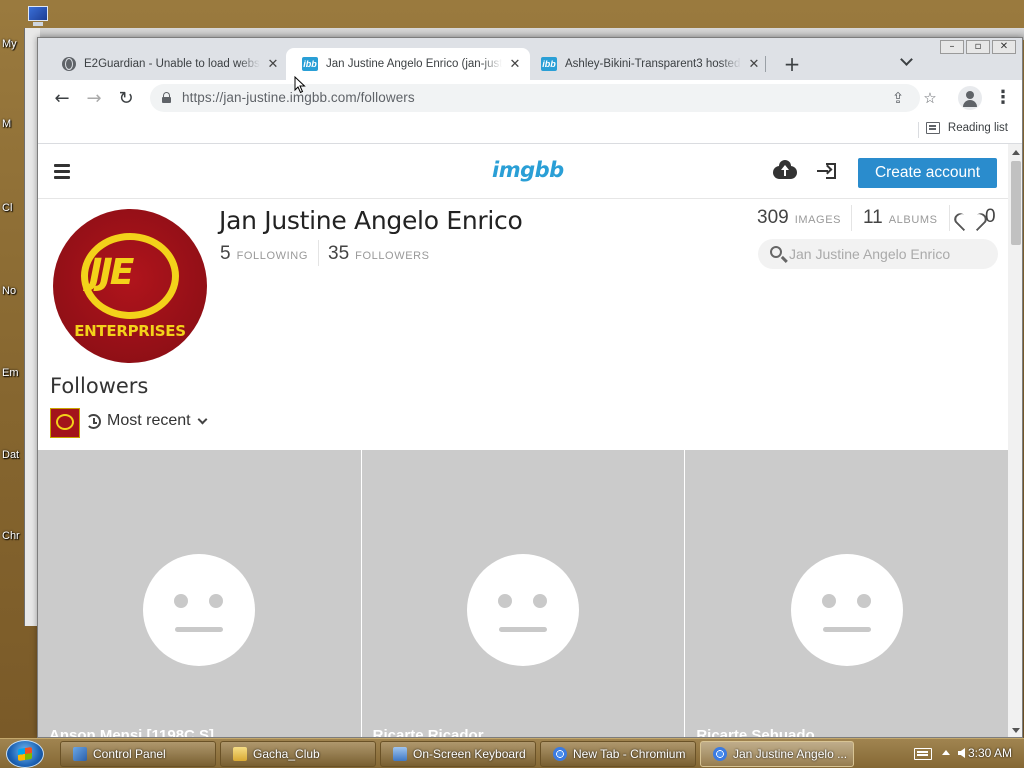 The image size is (1024, 768). Describe the element at coordinates (785, 170) in the screenshot. I see `upload-cloud-icon` at that location.